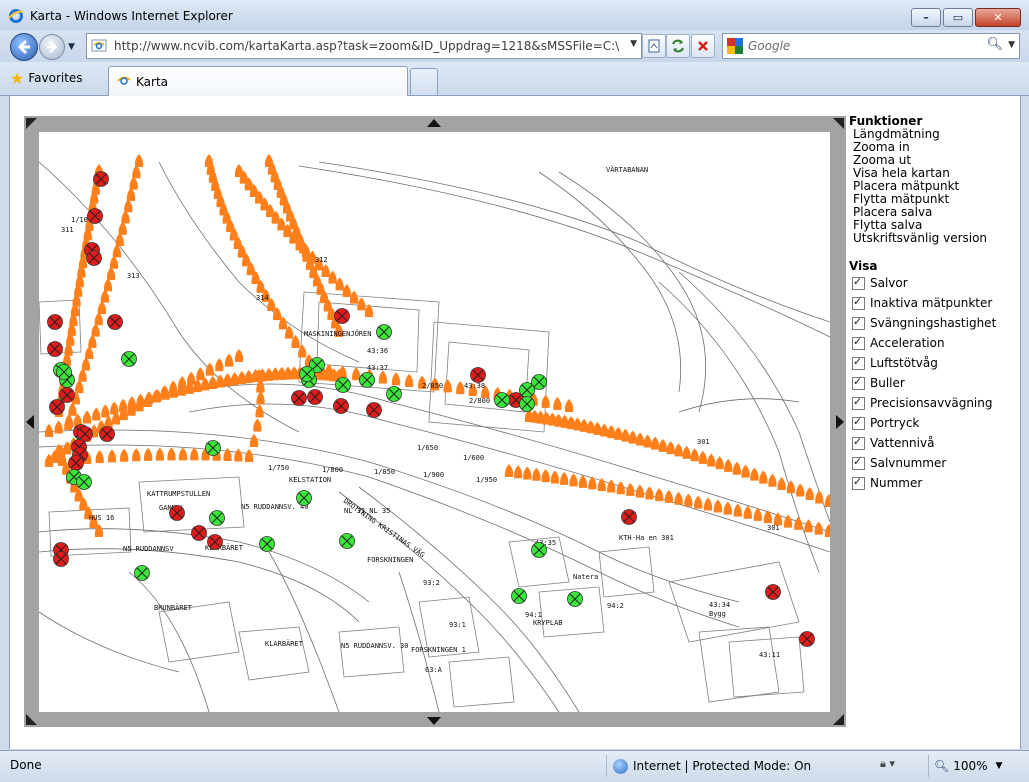  What do you see at coordinates (935, 303) in the screenshot?
I see `checkbox-inaktiva-matpunkter: Inaktiva mätpunkter` at bounding box center [935, 303].